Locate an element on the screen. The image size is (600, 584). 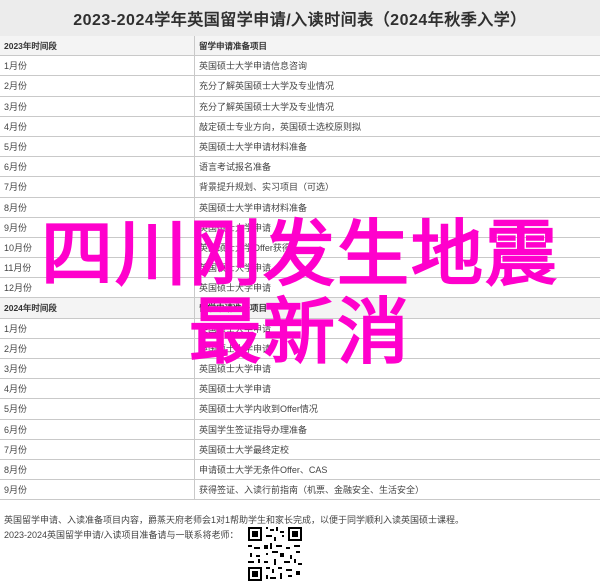
table-row: 10月份 英国硕士大学Offer获得 is located at coordinates (300, 248).